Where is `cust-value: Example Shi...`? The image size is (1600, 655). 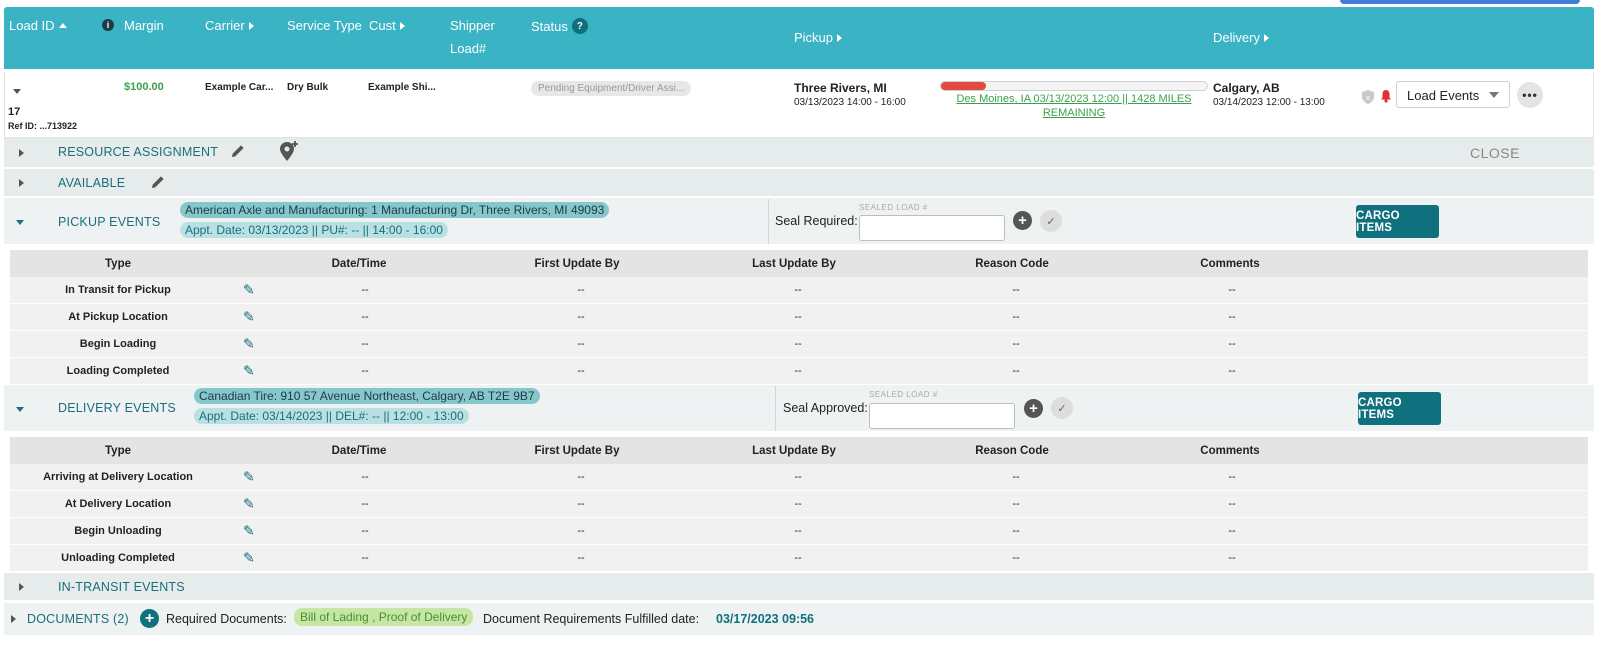 cust-value: Example Shi... is located at coordinates (402, 87).